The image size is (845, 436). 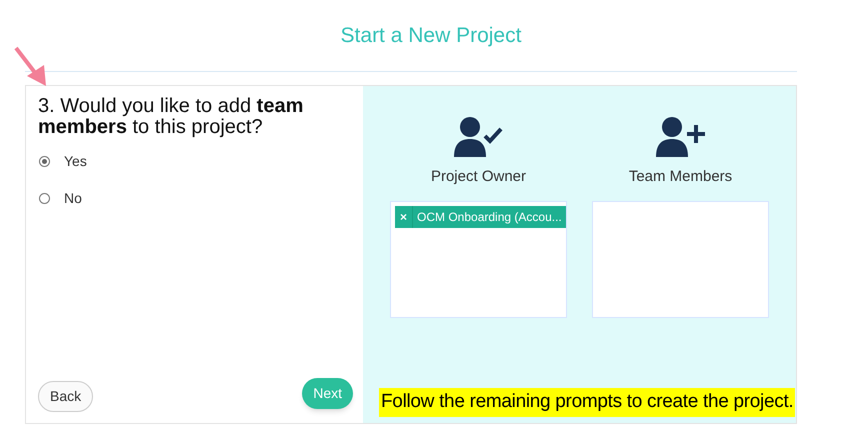 What do you see at coordinates (171, 117) in the screenshot?
I see `question-text: 3. Would you like to add team members to this project?` at bounding box center [171, 117].